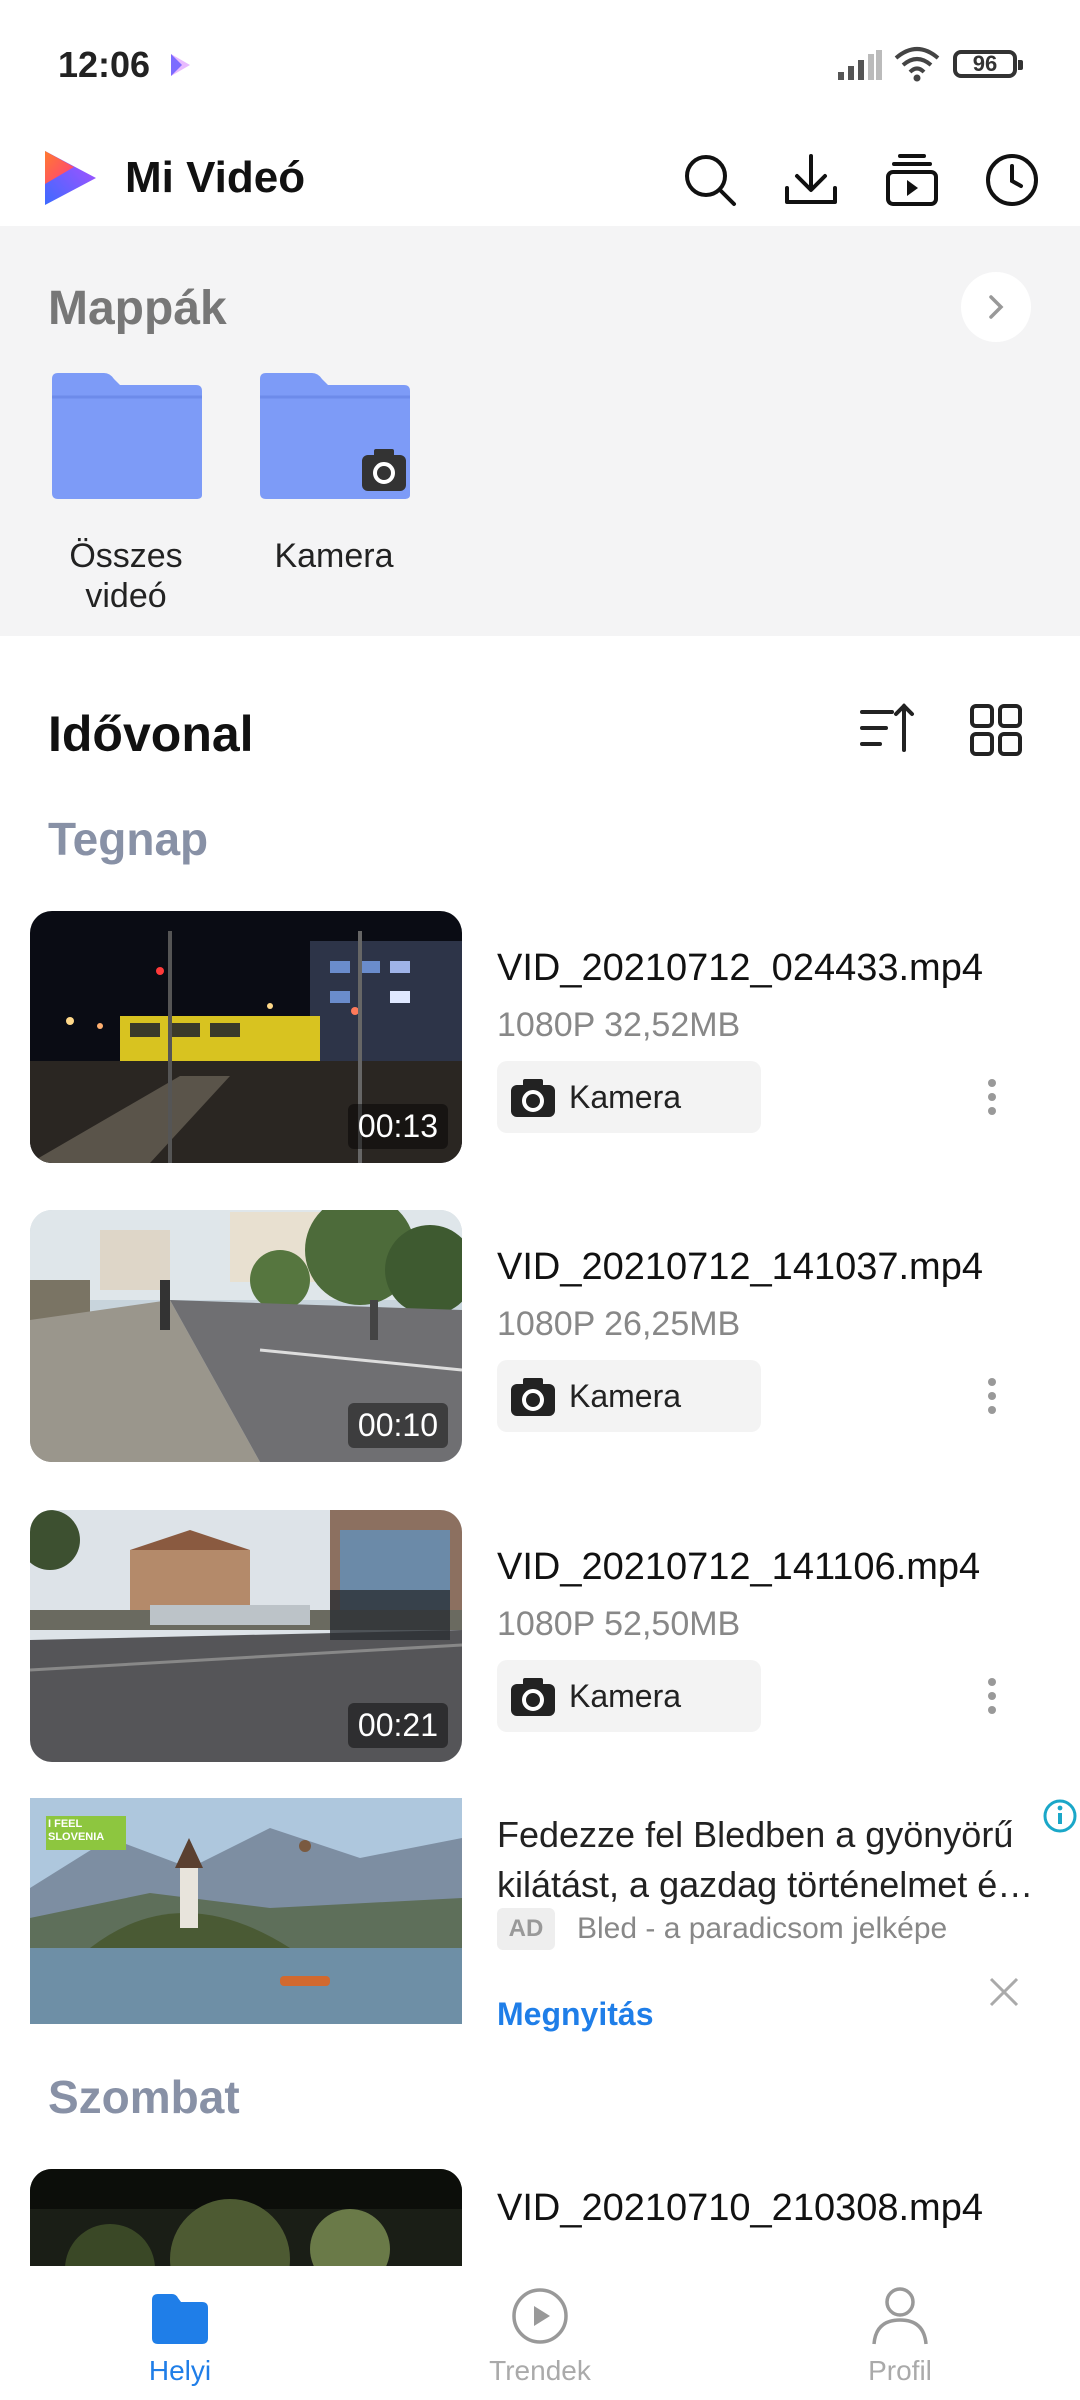 Image resolution: width=1080 pixels, height=2400 pixels. What do you see at coordinates (76, 1830) in the screenshot?
I see `ad-image-caption: I FEEL SLOVENIA` at bounding box center [76, 1830].